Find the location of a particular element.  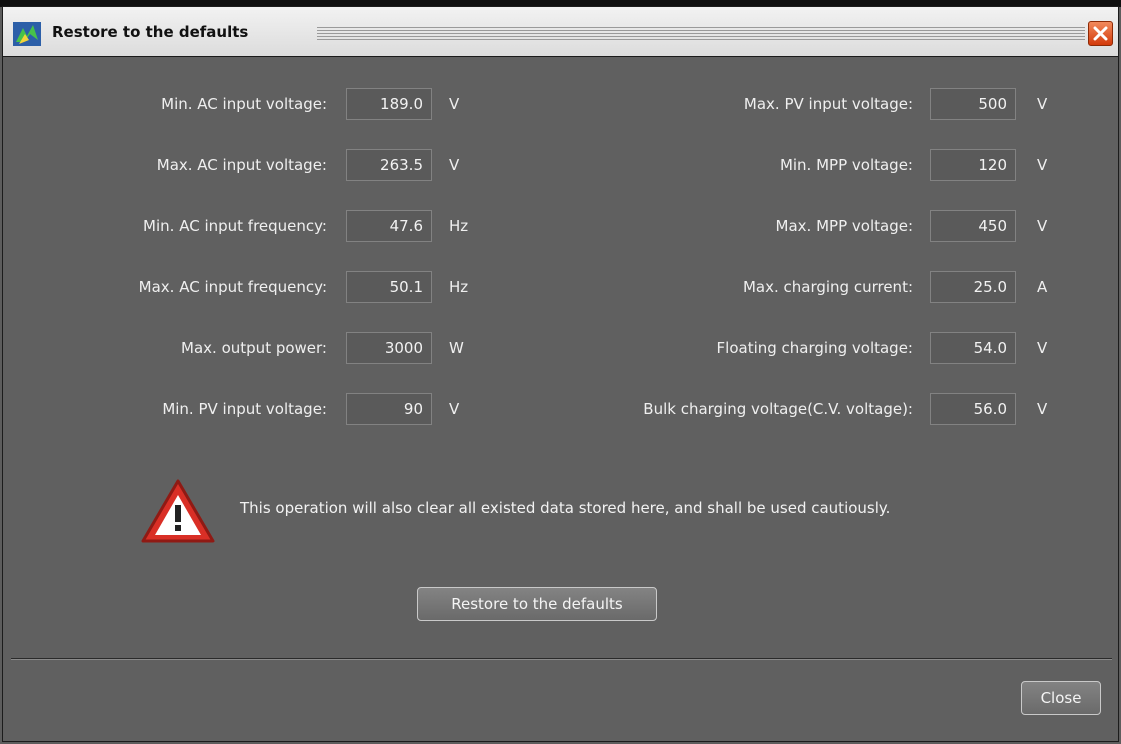

field-value-box: 54.0 is located at coordinates (973, 348).